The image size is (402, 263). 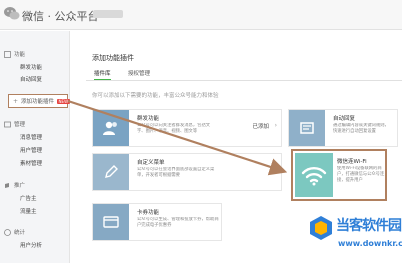 I want to click on card-title: 微信连Wi-Fi, so click(x=352, y=162).